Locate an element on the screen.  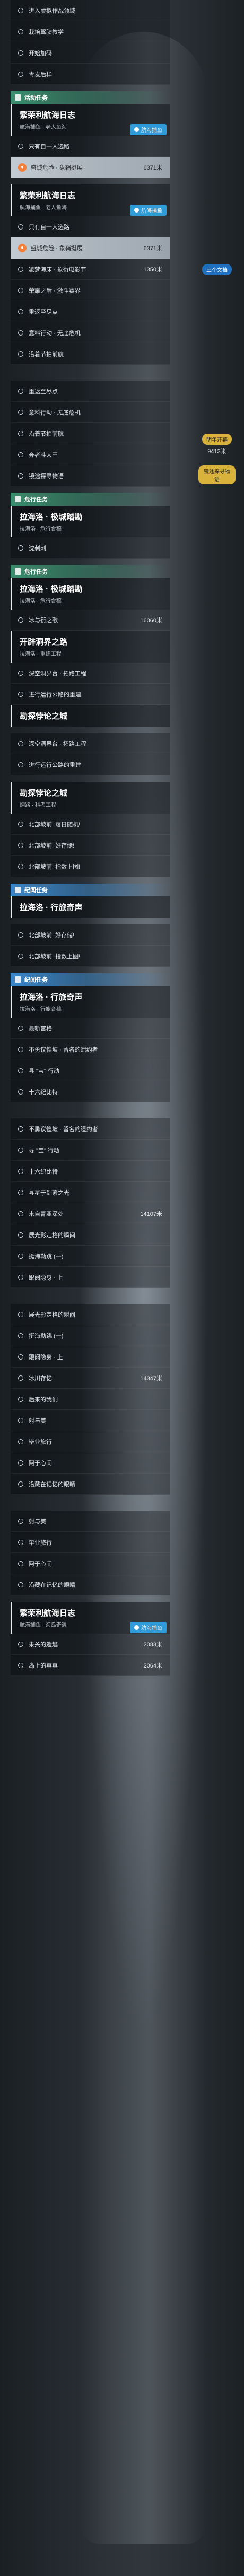
quest-label: 进行运行公路的重建 is located at coordinates (55, 694).